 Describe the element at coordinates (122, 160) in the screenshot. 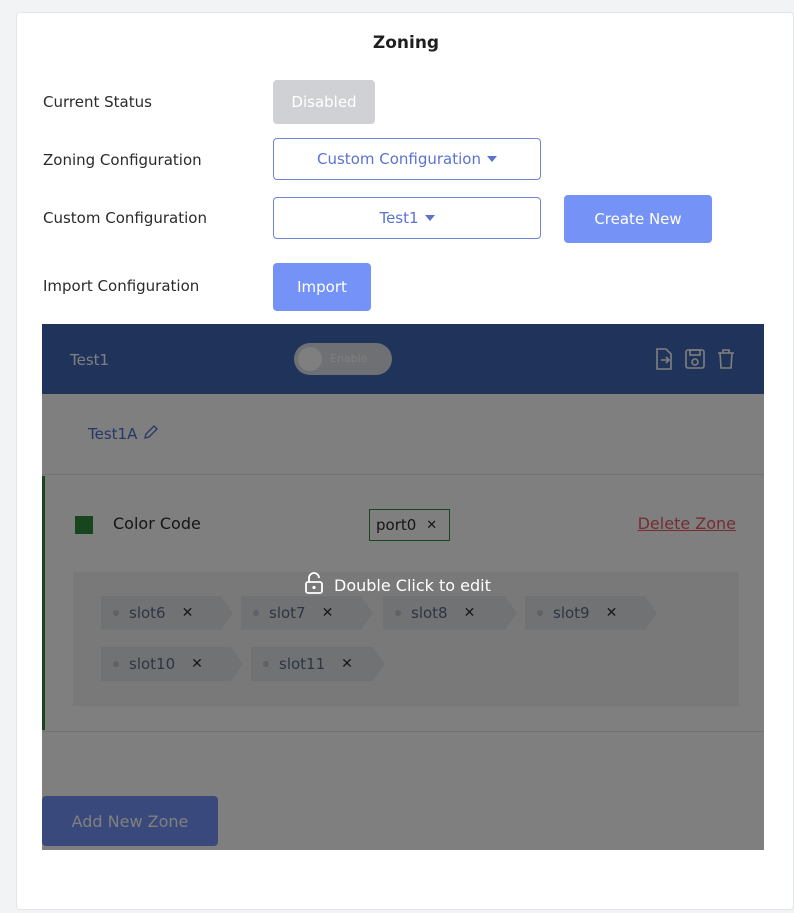

I see `zoning-configuration-label: Zoning Configuration` at that location.